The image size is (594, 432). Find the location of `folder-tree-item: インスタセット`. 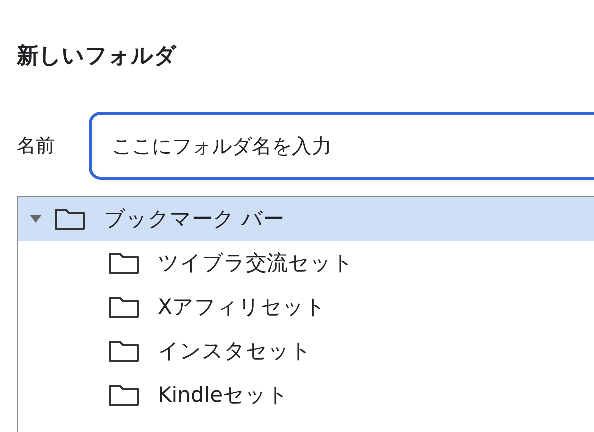

folder-tree-item: インスタセット is located at coordinates (306, 351).